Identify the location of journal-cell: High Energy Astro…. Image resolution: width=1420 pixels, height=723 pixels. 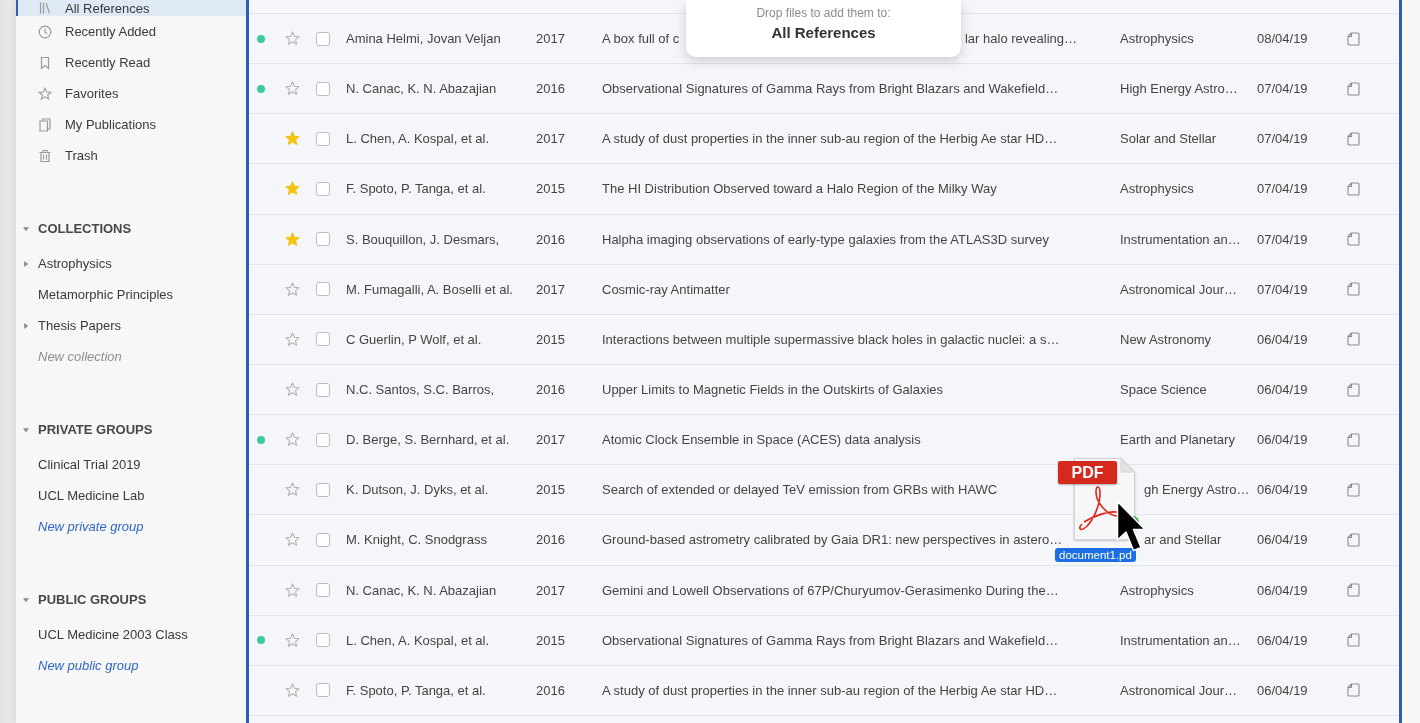
(1179, 89).